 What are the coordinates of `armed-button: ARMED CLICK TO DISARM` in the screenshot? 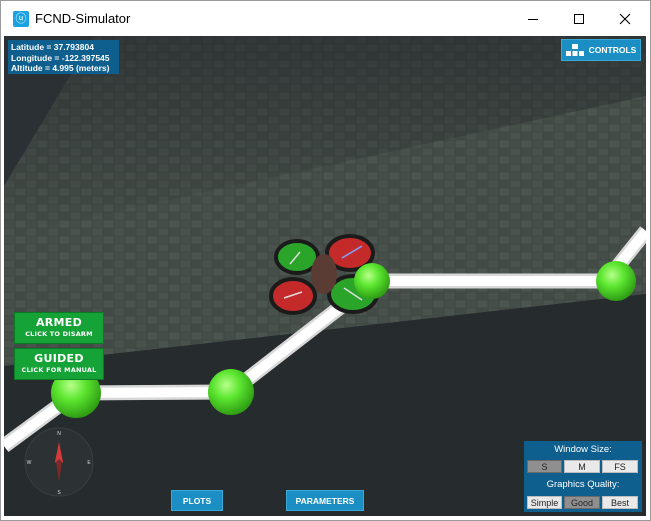 It's located at (59, 328).